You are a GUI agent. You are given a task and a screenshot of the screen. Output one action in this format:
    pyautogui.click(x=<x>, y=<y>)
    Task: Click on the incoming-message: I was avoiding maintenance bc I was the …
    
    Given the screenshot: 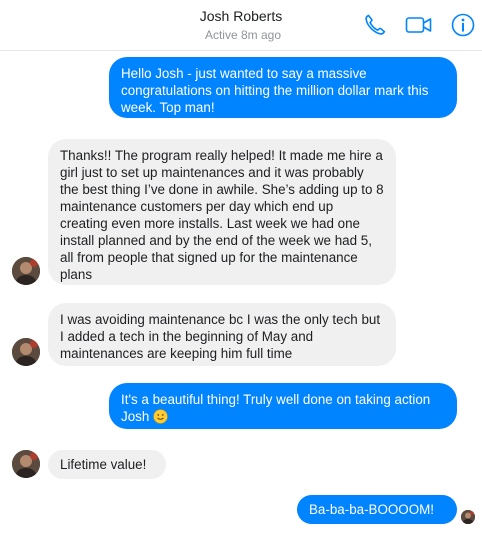 What is the action you would take?
    pyautogui.click(x=222, y=334)
    